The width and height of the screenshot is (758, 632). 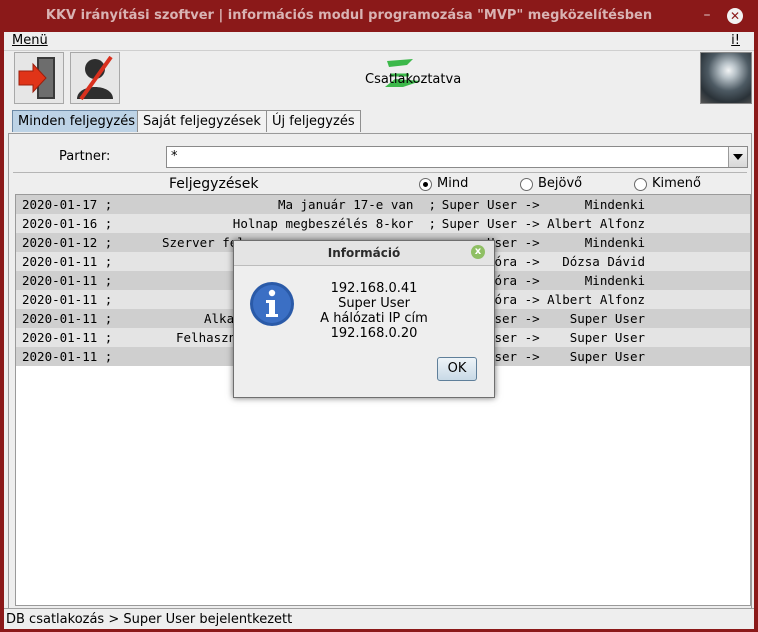 I want to click on row-date: 2020-01-12 ;, so click(x=67, y=242).